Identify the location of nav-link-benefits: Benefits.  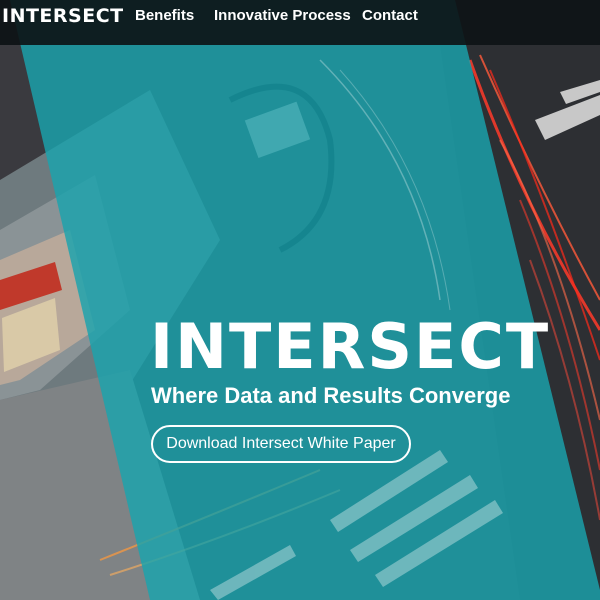
(164, 15).